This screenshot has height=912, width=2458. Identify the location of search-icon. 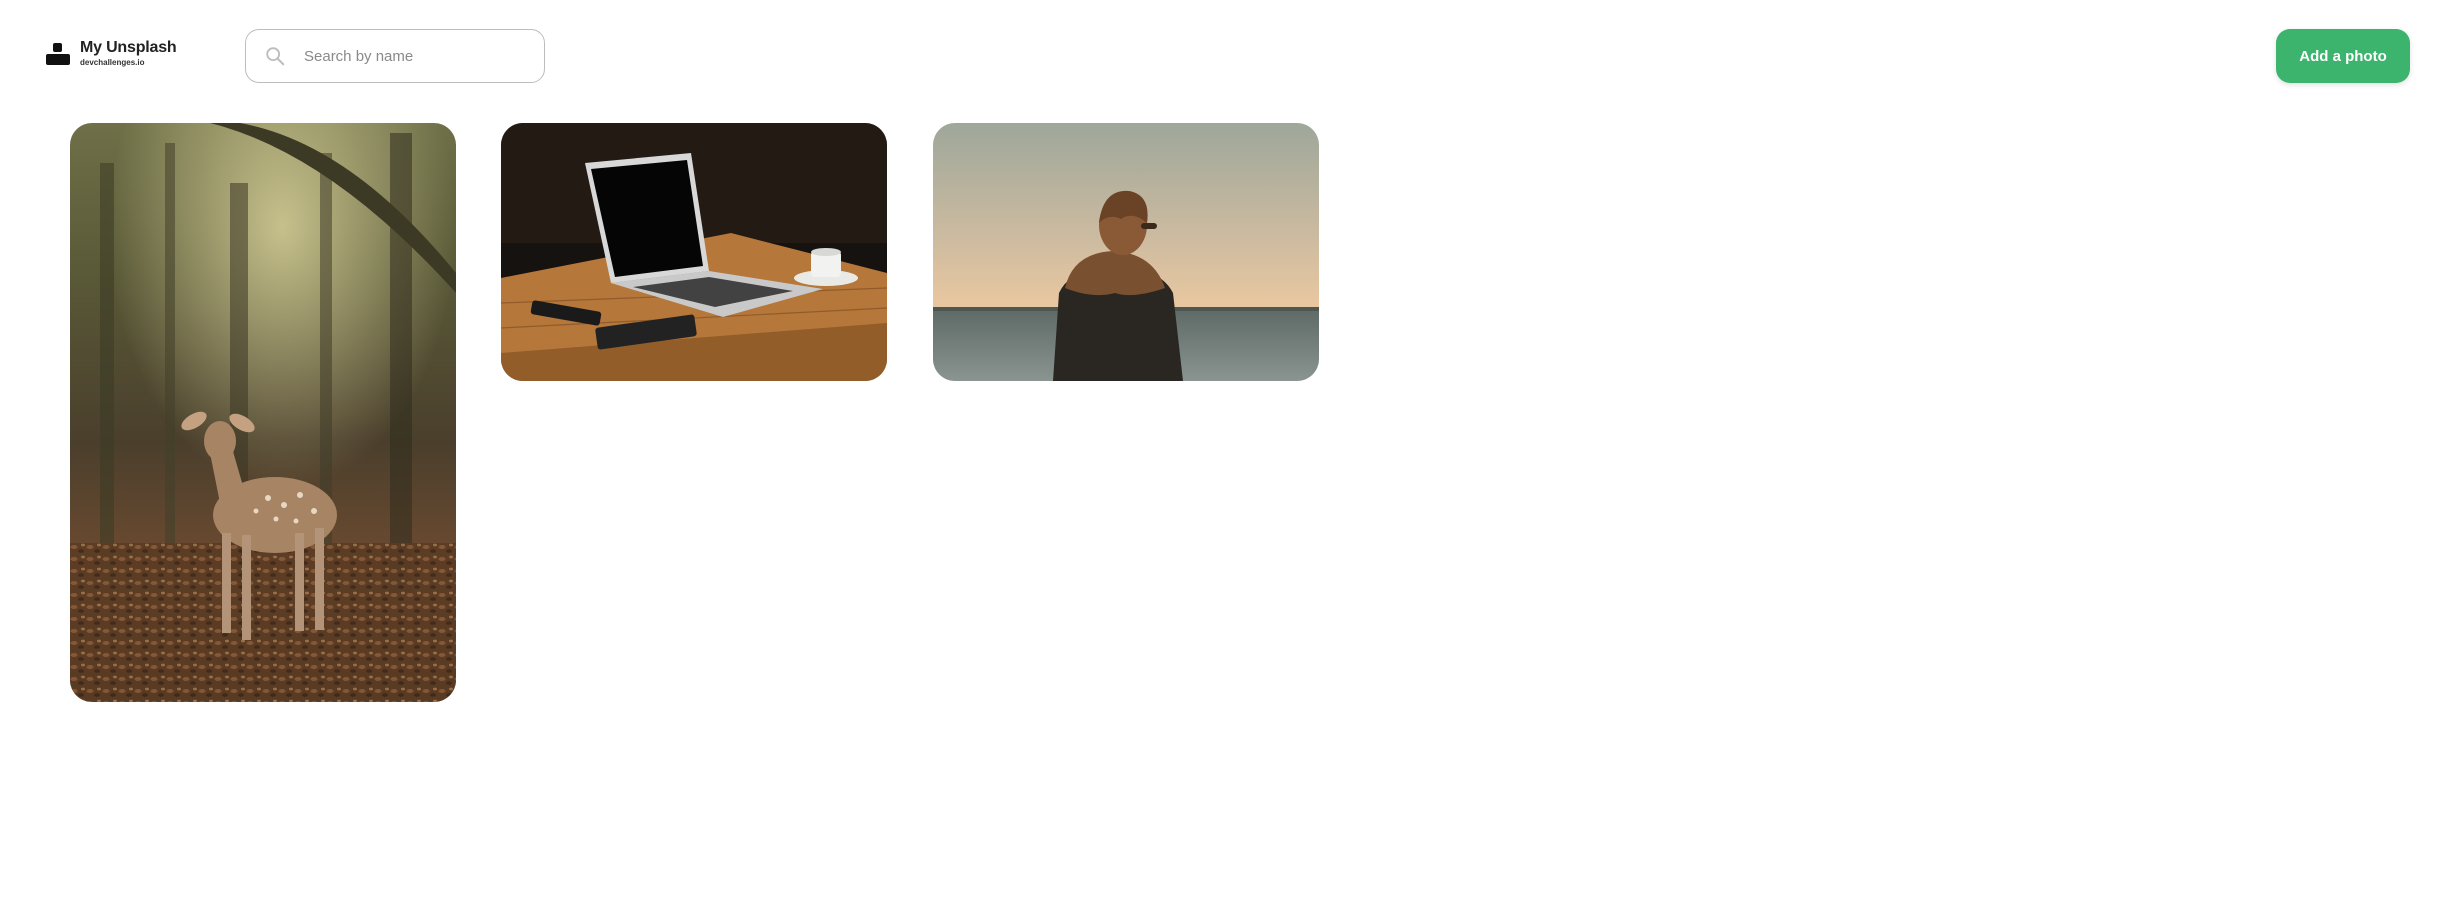
(275, 56).